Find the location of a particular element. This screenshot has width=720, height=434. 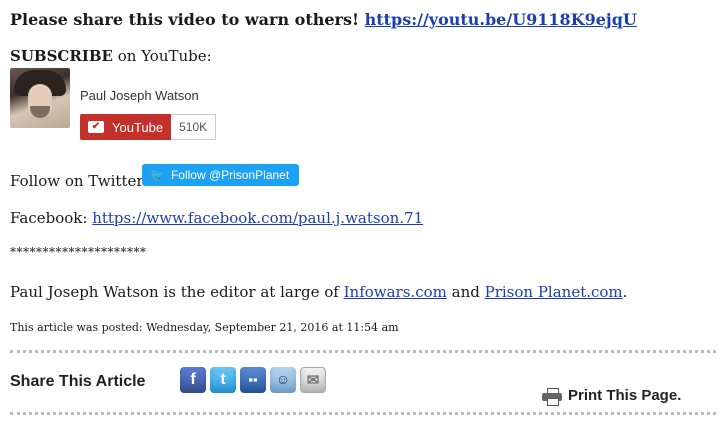

delicious-icon: ▪▪ is located at coordinates (253, 380).